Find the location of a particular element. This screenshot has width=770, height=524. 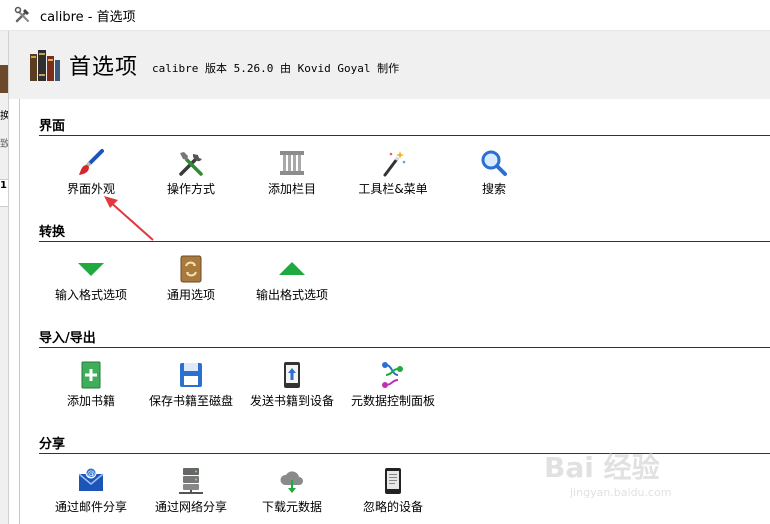

pref-adding-books: 添加书籍 is located at coordinates (91, 386).